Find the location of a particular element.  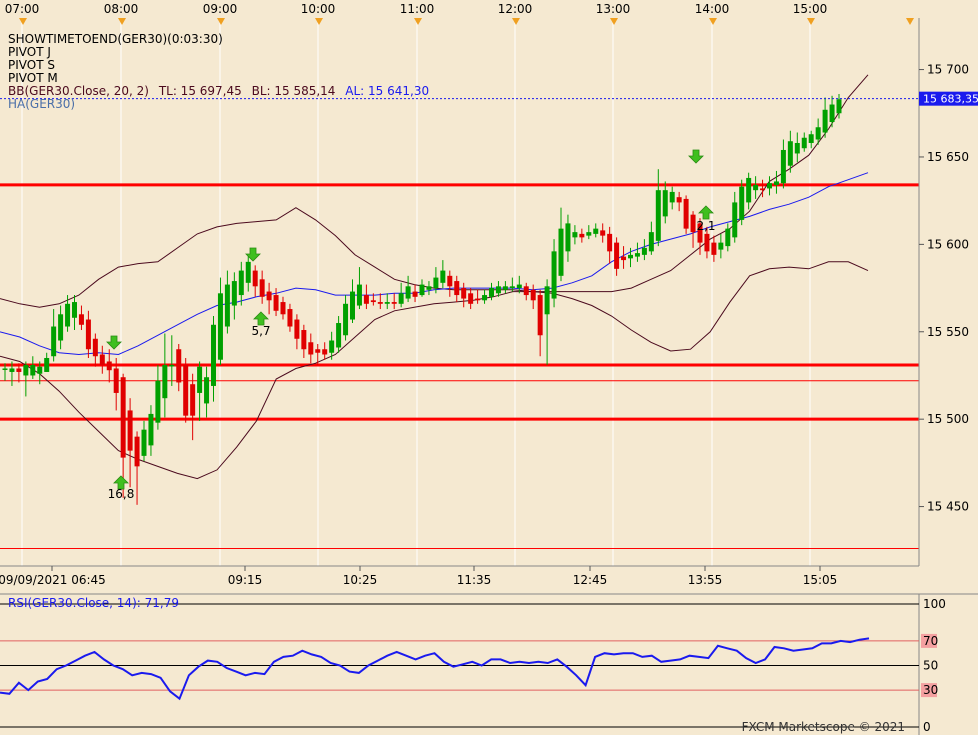

top-time-label: 12:00 is located at coordinates (515, 9).